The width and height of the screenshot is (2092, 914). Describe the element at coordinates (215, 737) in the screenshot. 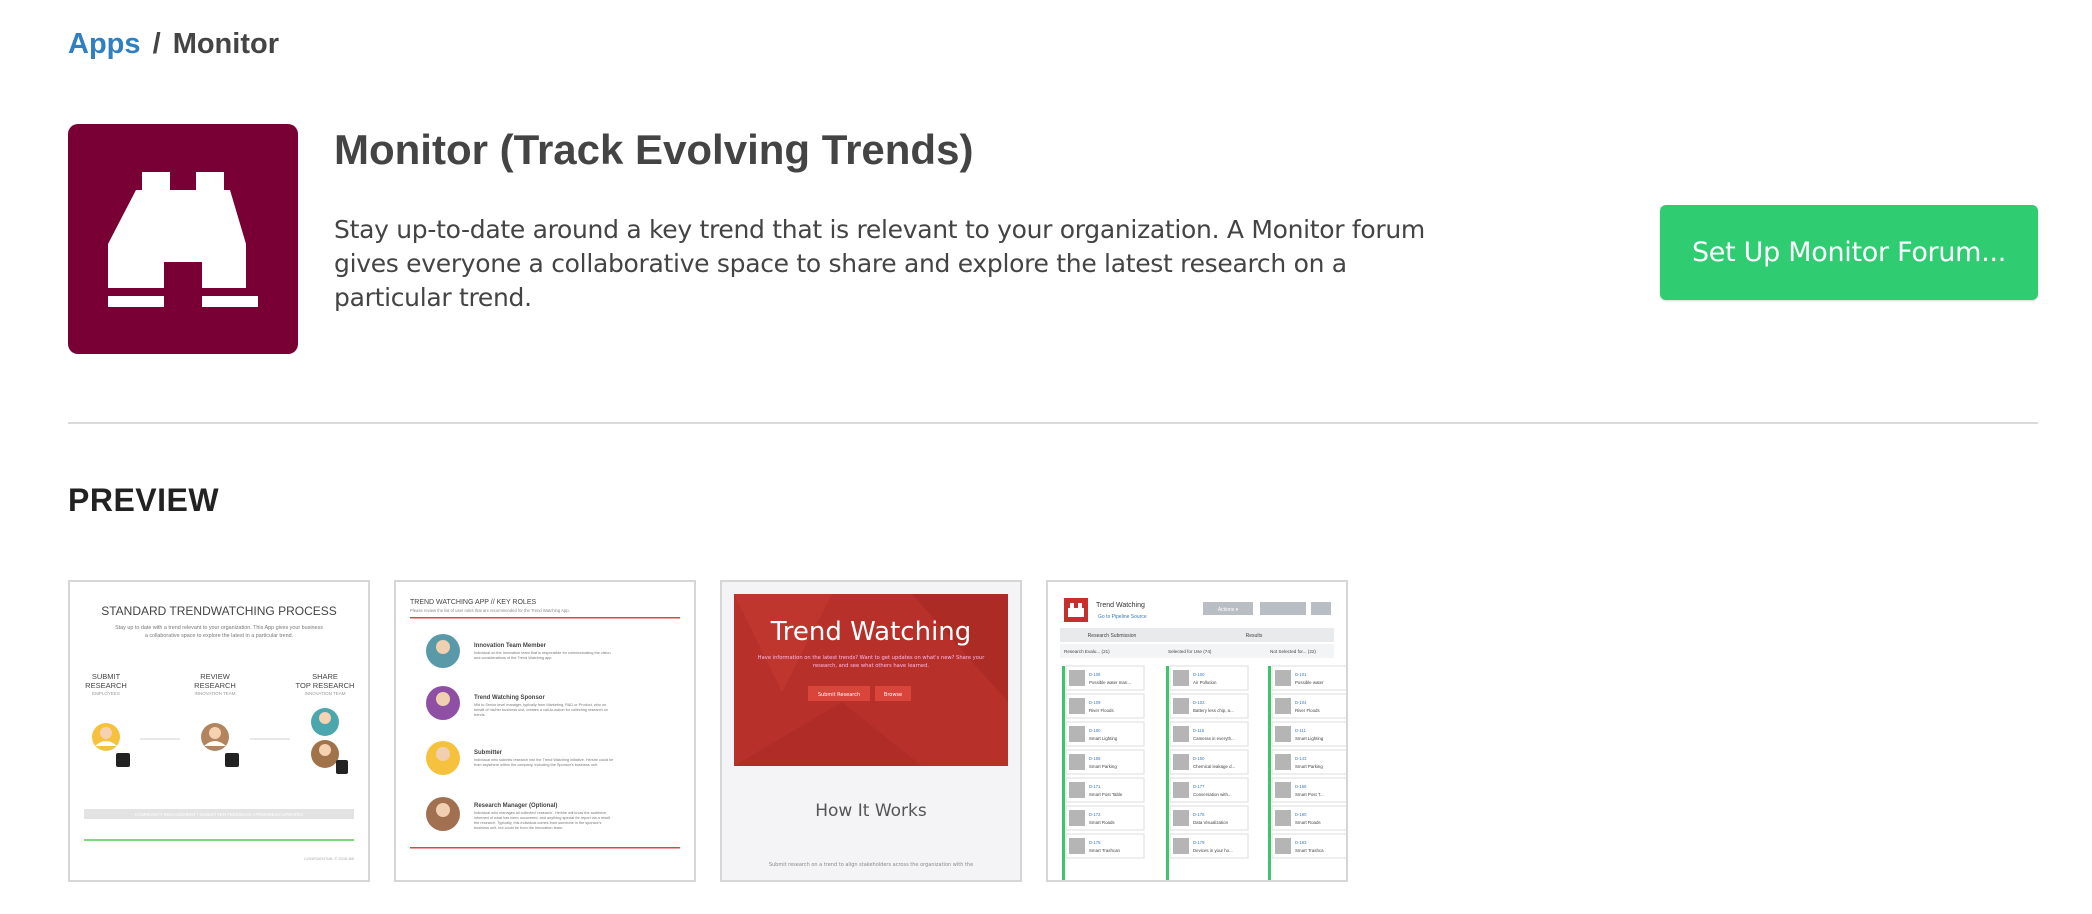

I see `avatar-brown` at that location.